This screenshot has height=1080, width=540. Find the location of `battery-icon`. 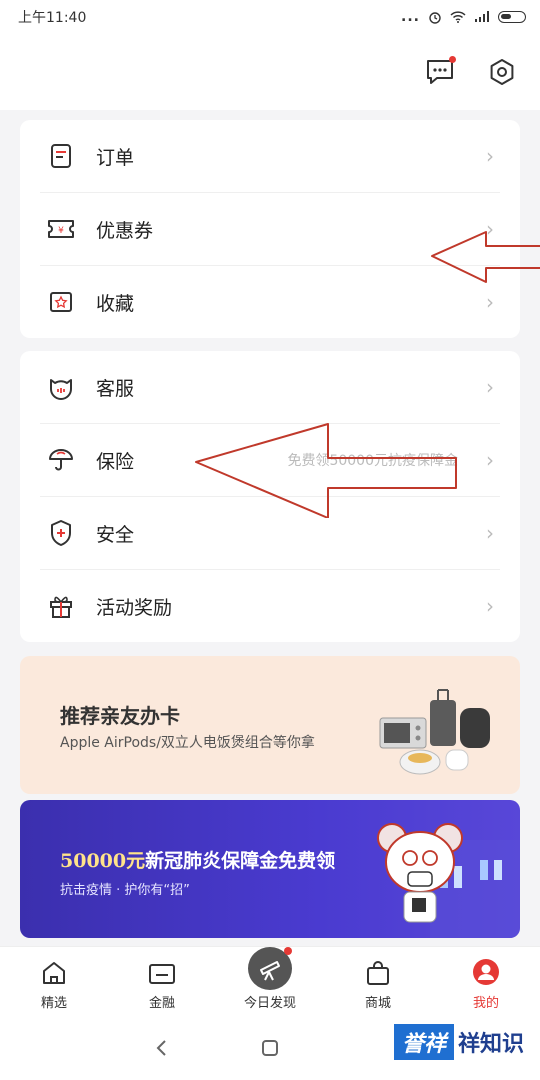

battery-icon is located at coordinates (512, 17).